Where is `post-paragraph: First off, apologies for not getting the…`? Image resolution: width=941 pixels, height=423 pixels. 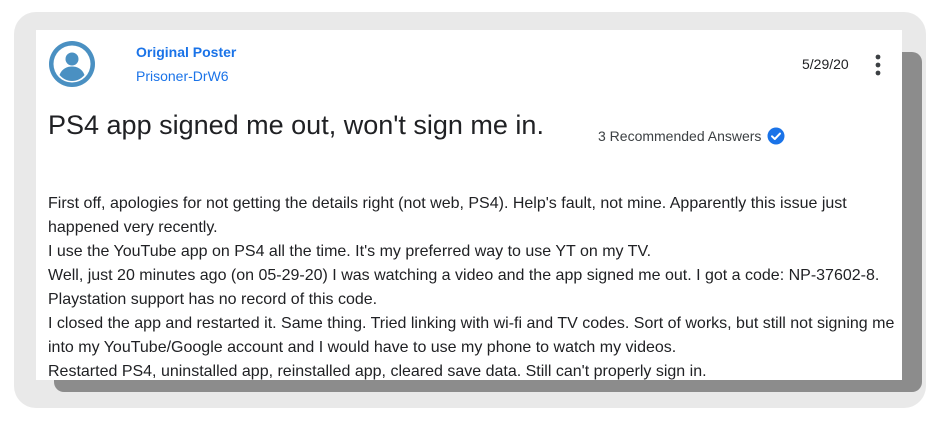
post-paragraph: First off, apologies for not getting the… is located at coordinates (447, 215).